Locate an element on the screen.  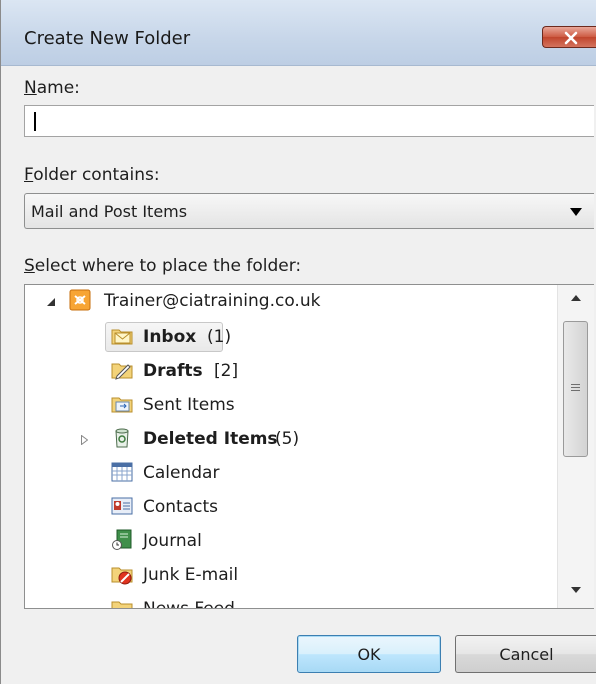
tree-node-account: Trainer@ciatraining.co.uk is located at coordinates (290, 301).